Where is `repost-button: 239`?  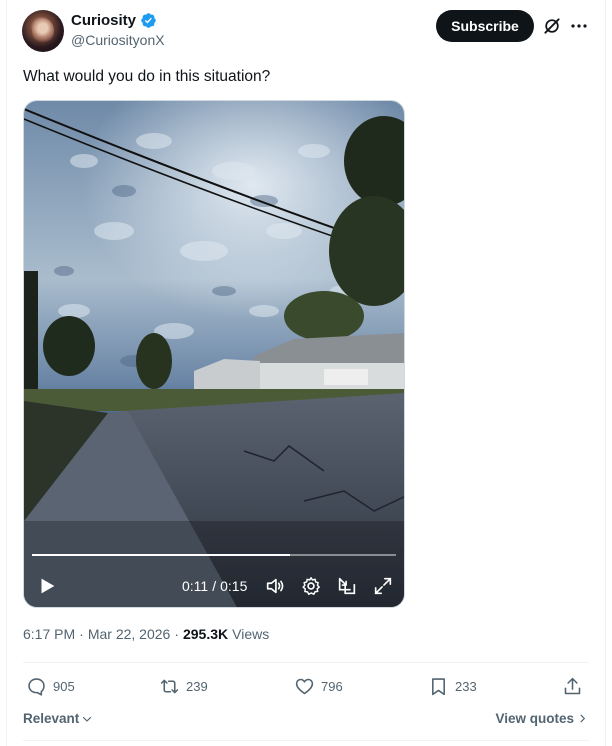 repost-button: 239 is located at coordinates (183, 686).